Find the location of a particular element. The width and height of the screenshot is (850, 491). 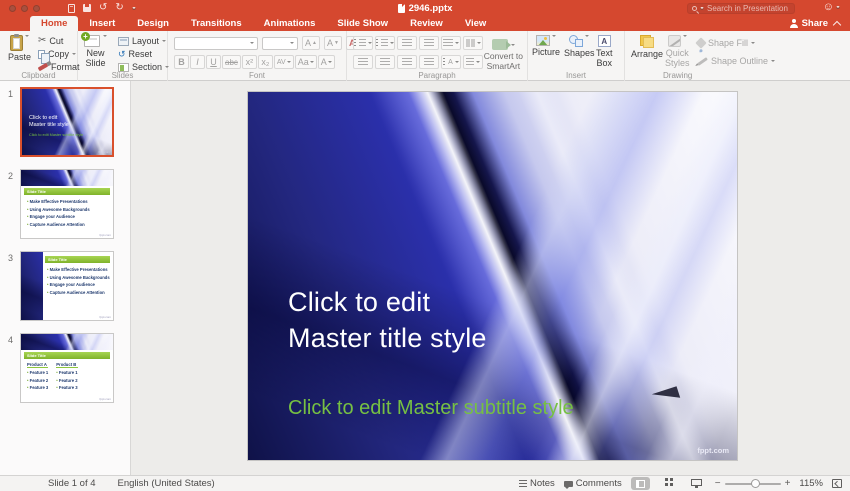

align-left-button is located at coordinates (363, 62).